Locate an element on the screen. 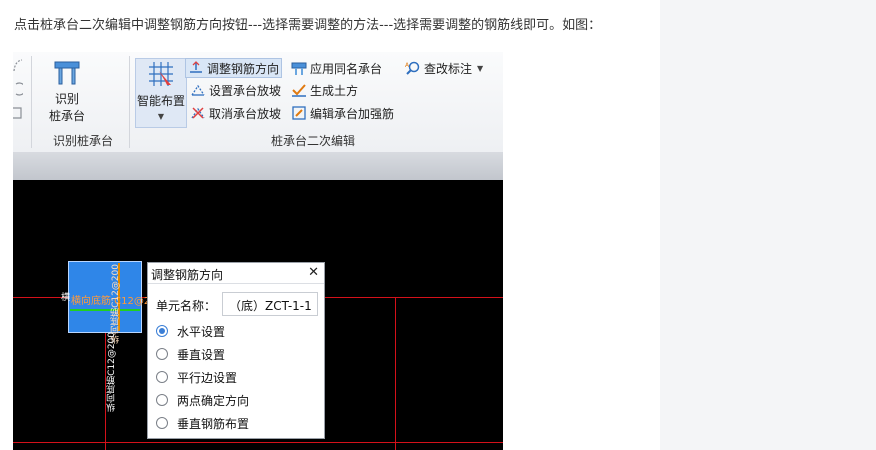 This screenshot has width=876, height=450. radio-parallel-edge is located at coordinates (162, 377).